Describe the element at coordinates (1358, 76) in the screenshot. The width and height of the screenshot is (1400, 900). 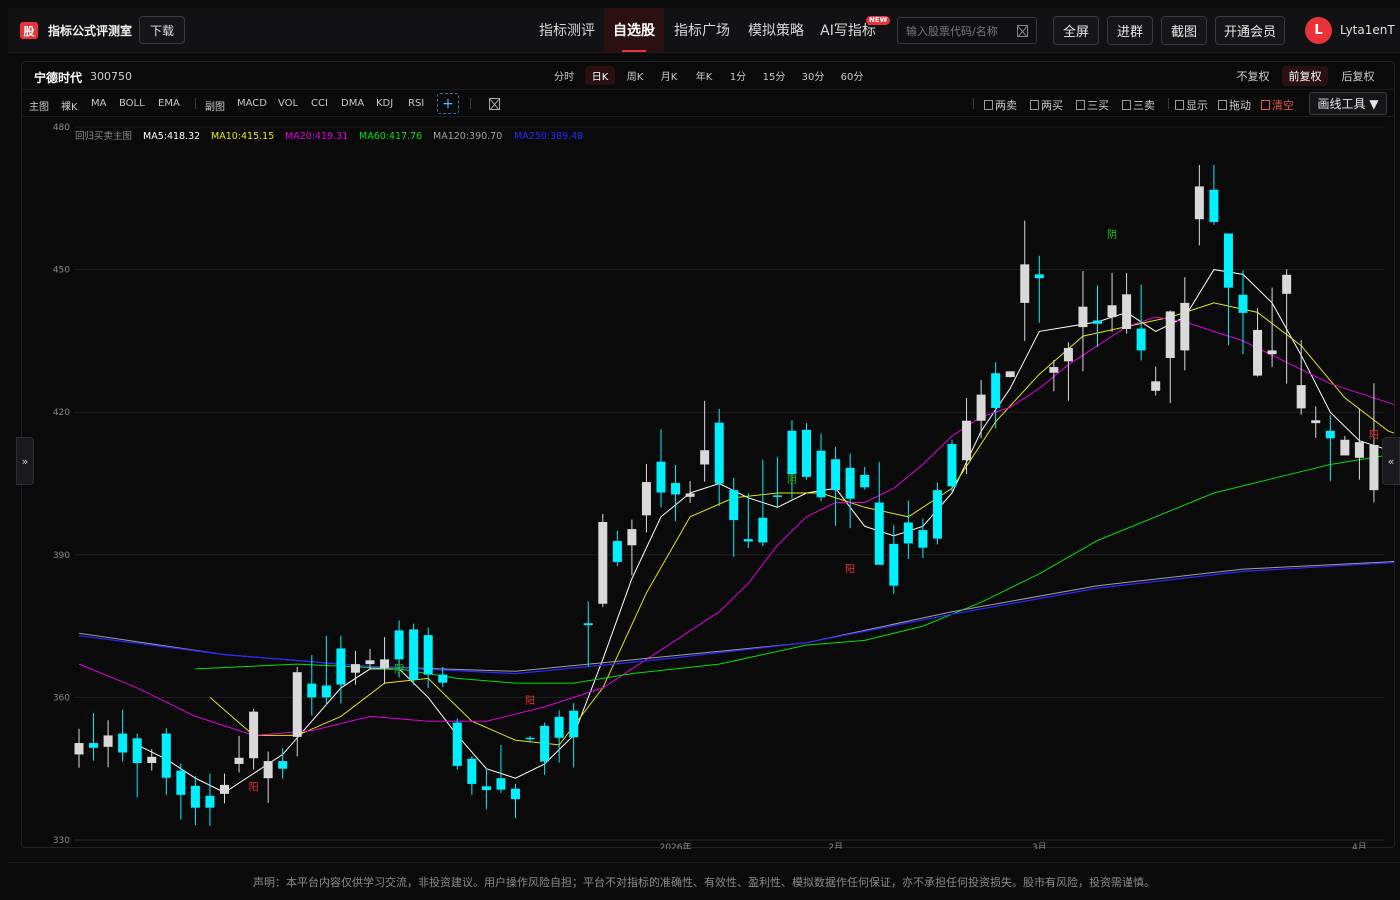
I see `adjust-backward: 后复权` at that location.